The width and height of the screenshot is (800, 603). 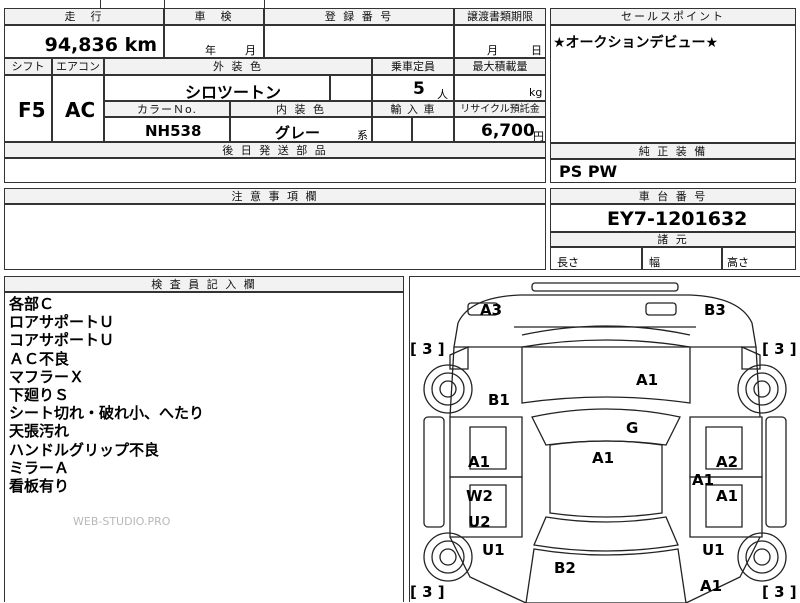 I want to click on interior-color-header: 内 装 色, so click(x=301, y=109).